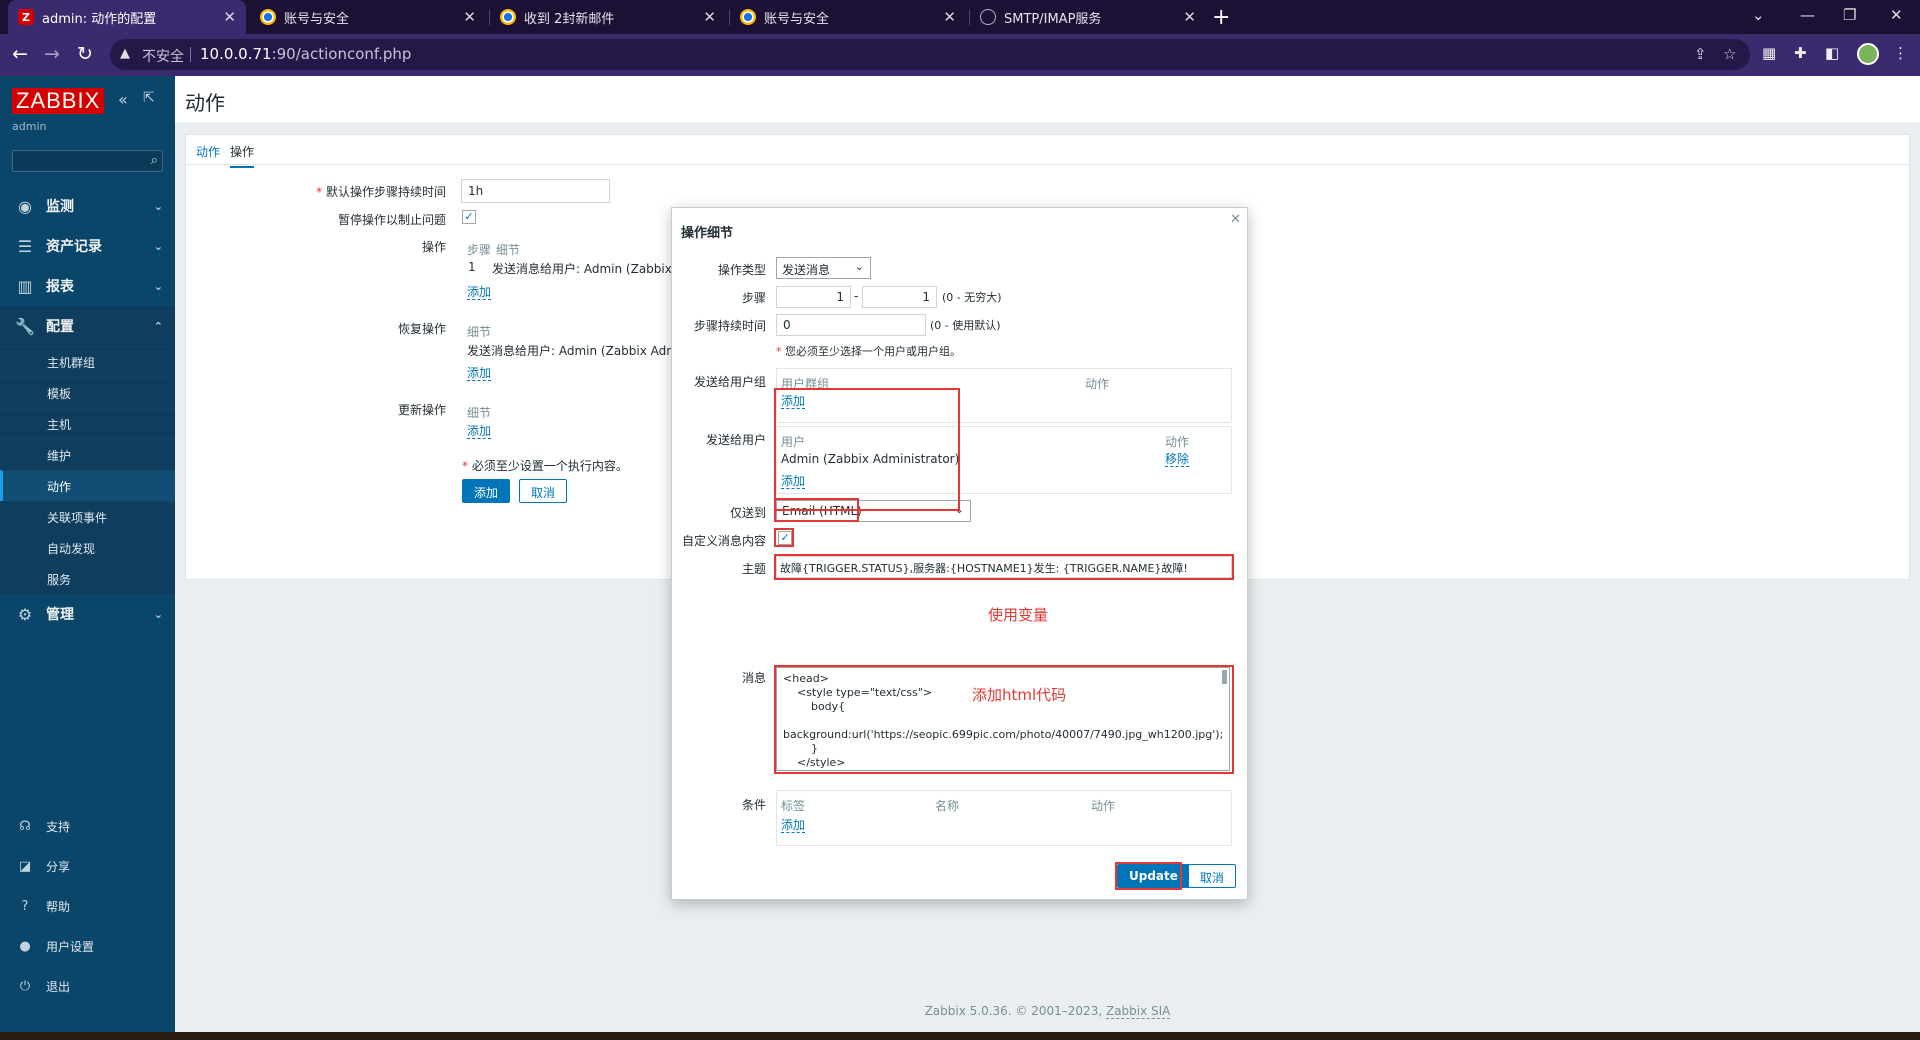 The height and width of the screenshot is (1040, 1920). What do you see at coordinates (87, 547) in the screenshot?
I see `submenu-item-discovery: 自动发现` at bounding box center [87, 547].